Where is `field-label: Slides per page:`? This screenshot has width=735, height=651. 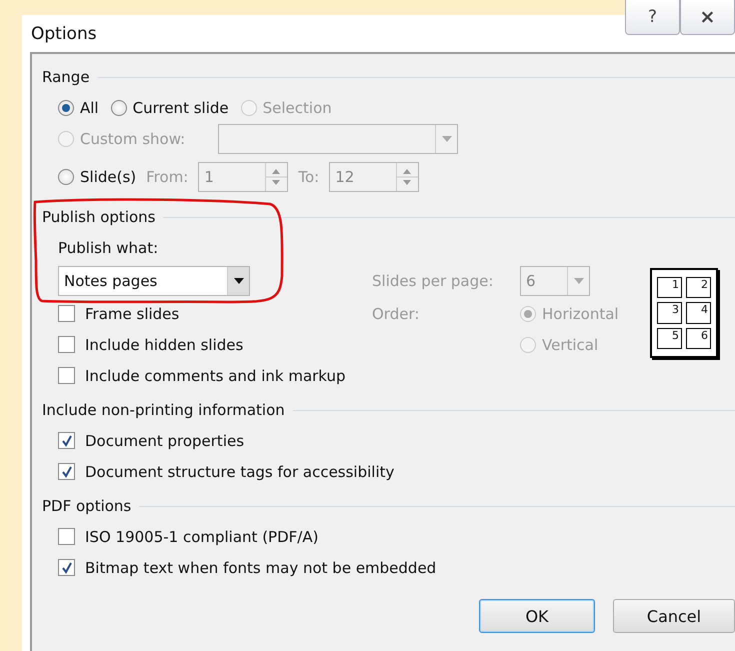 field-label: Slides per page: is located at coordinates (433, 281).